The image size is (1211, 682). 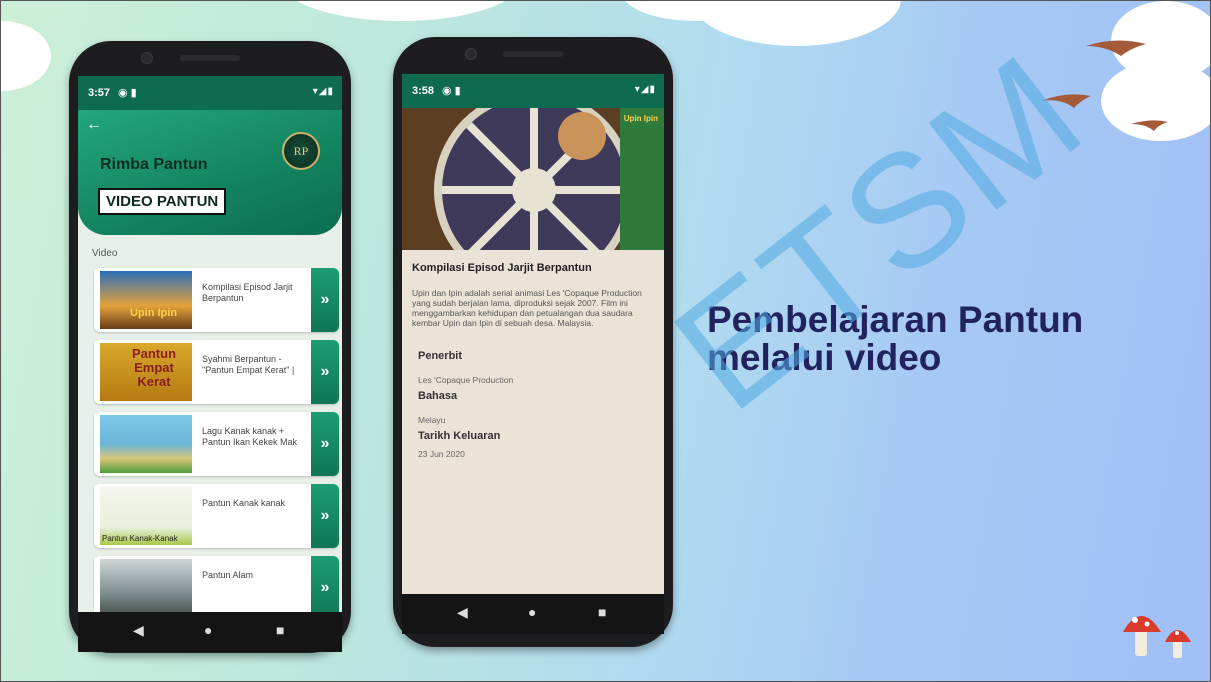 I want to click on thumbnail-text: Pantun Empat Kerat, so click(x=154, y=367).